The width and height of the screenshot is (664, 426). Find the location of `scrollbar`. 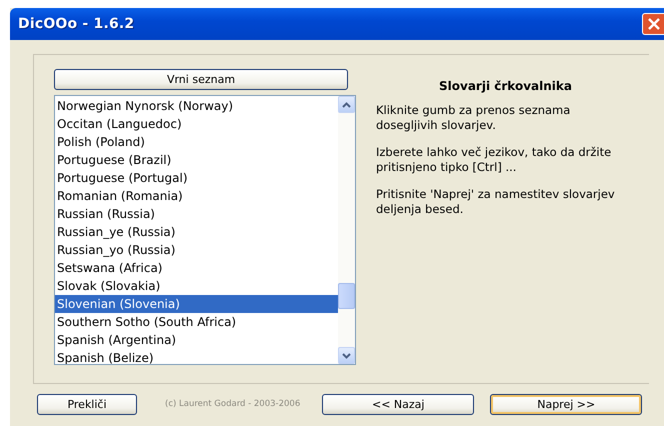

scrollbar is located at coordinates (346, 230).